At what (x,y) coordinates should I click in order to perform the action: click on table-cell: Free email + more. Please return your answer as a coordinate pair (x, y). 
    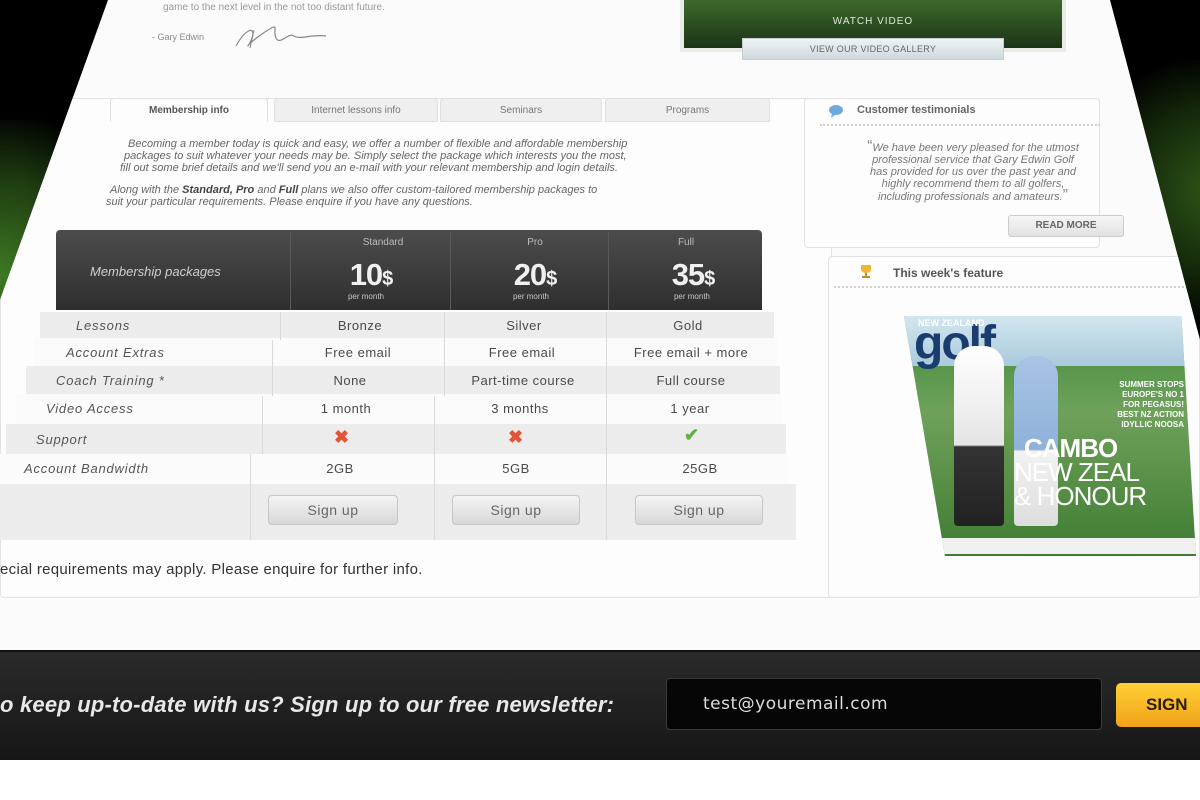
    Looking at the image, I should click on (691, 352).